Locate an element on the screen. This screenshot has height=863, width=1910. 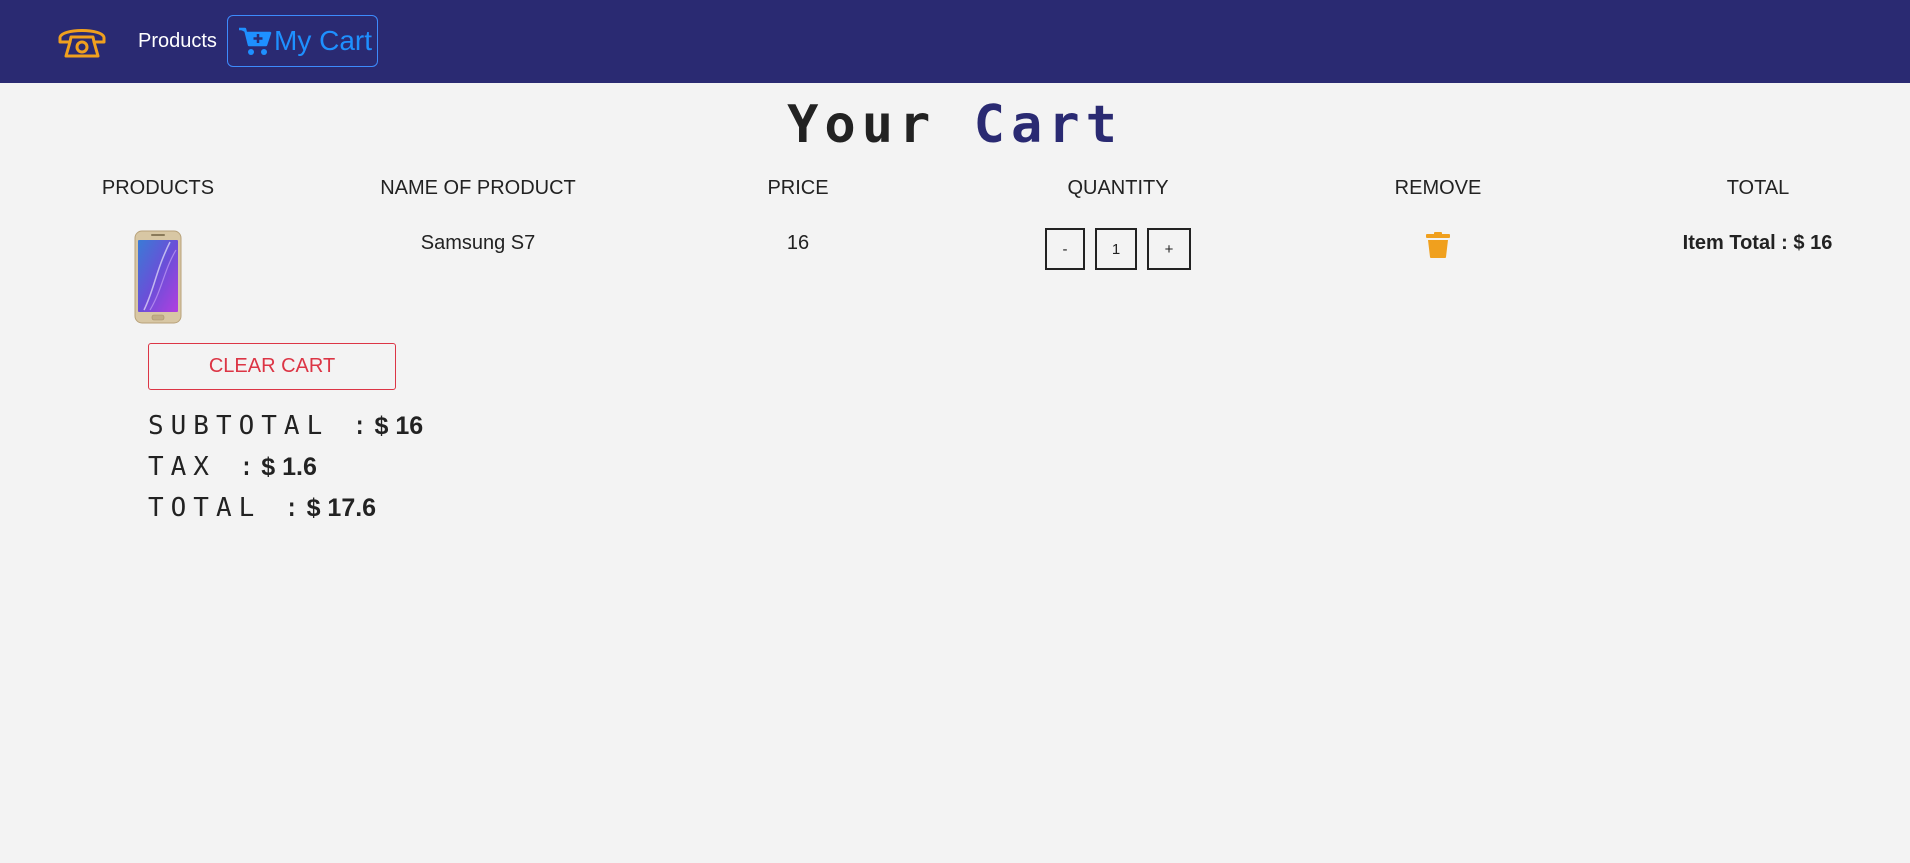
trash-icon is located at coordinates (1438, 245).